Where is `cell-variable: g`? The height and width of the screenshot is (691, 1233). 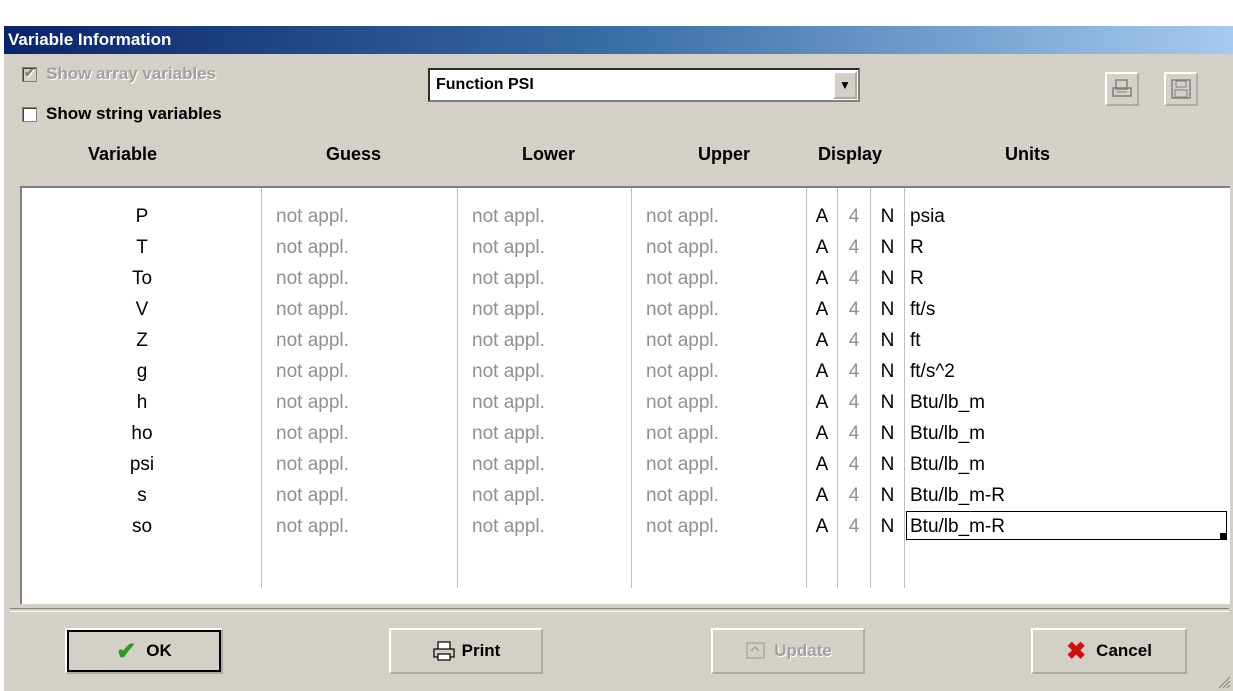 cell-variable: g is located at coordinates (142, 371).